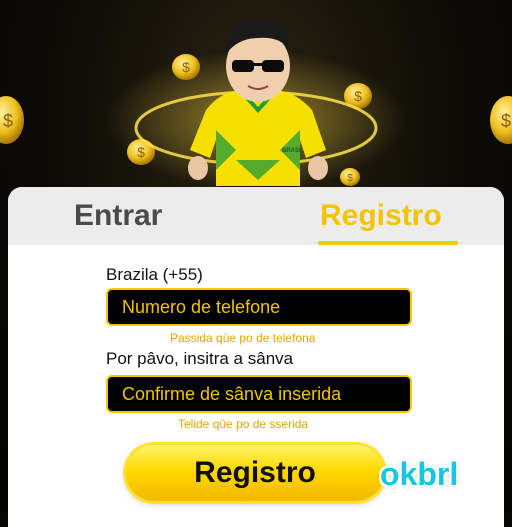  What do you see at coordinates (255, 473) in the screenshot?
I see `register-submit-button: Registro` at bounding box center [255, 473].